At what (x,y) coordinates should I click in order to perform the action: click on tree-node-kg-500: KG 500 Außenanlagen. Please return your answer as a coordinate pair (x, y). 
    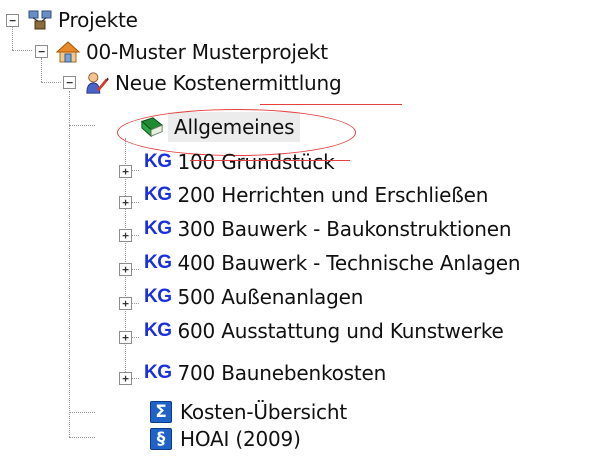
    Looking at the image, I should click on (253, 297).